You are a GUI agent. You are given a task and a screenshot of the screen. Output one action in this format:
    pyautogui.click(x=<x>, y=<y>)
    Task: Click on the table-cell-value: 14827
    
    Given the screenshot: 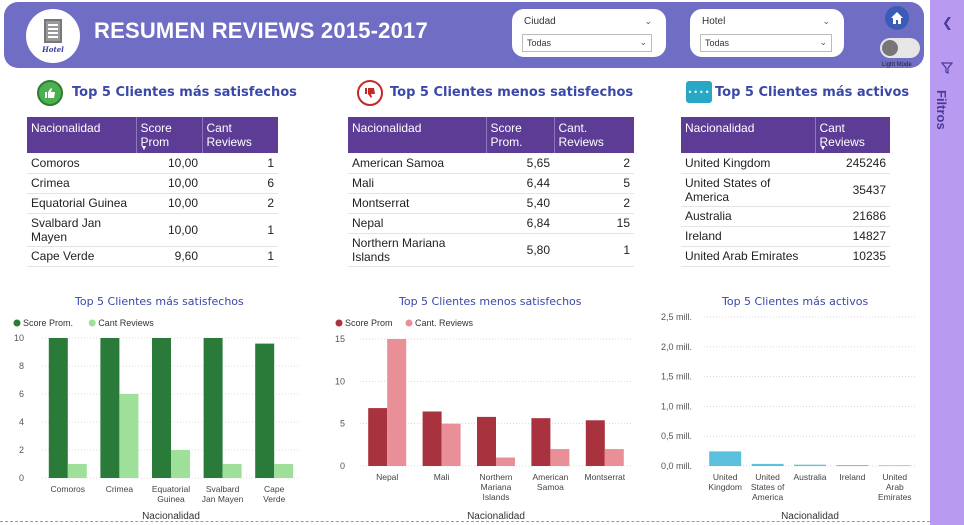 What is the action you would take?
    pyautogui.click(x=852, y=236)
    